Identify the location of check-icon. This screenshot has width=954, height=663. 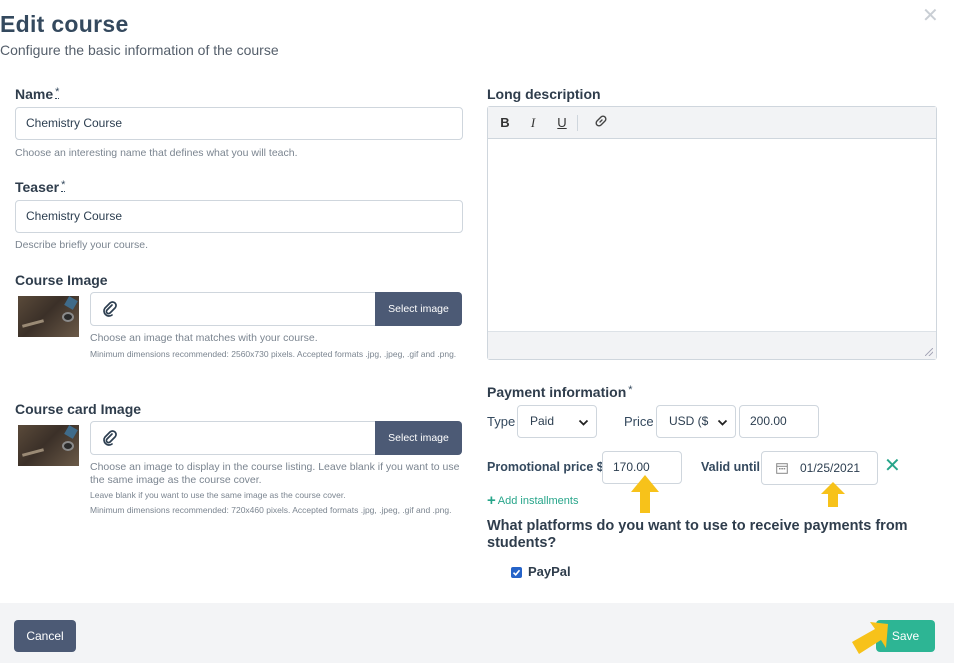
(516, 572).